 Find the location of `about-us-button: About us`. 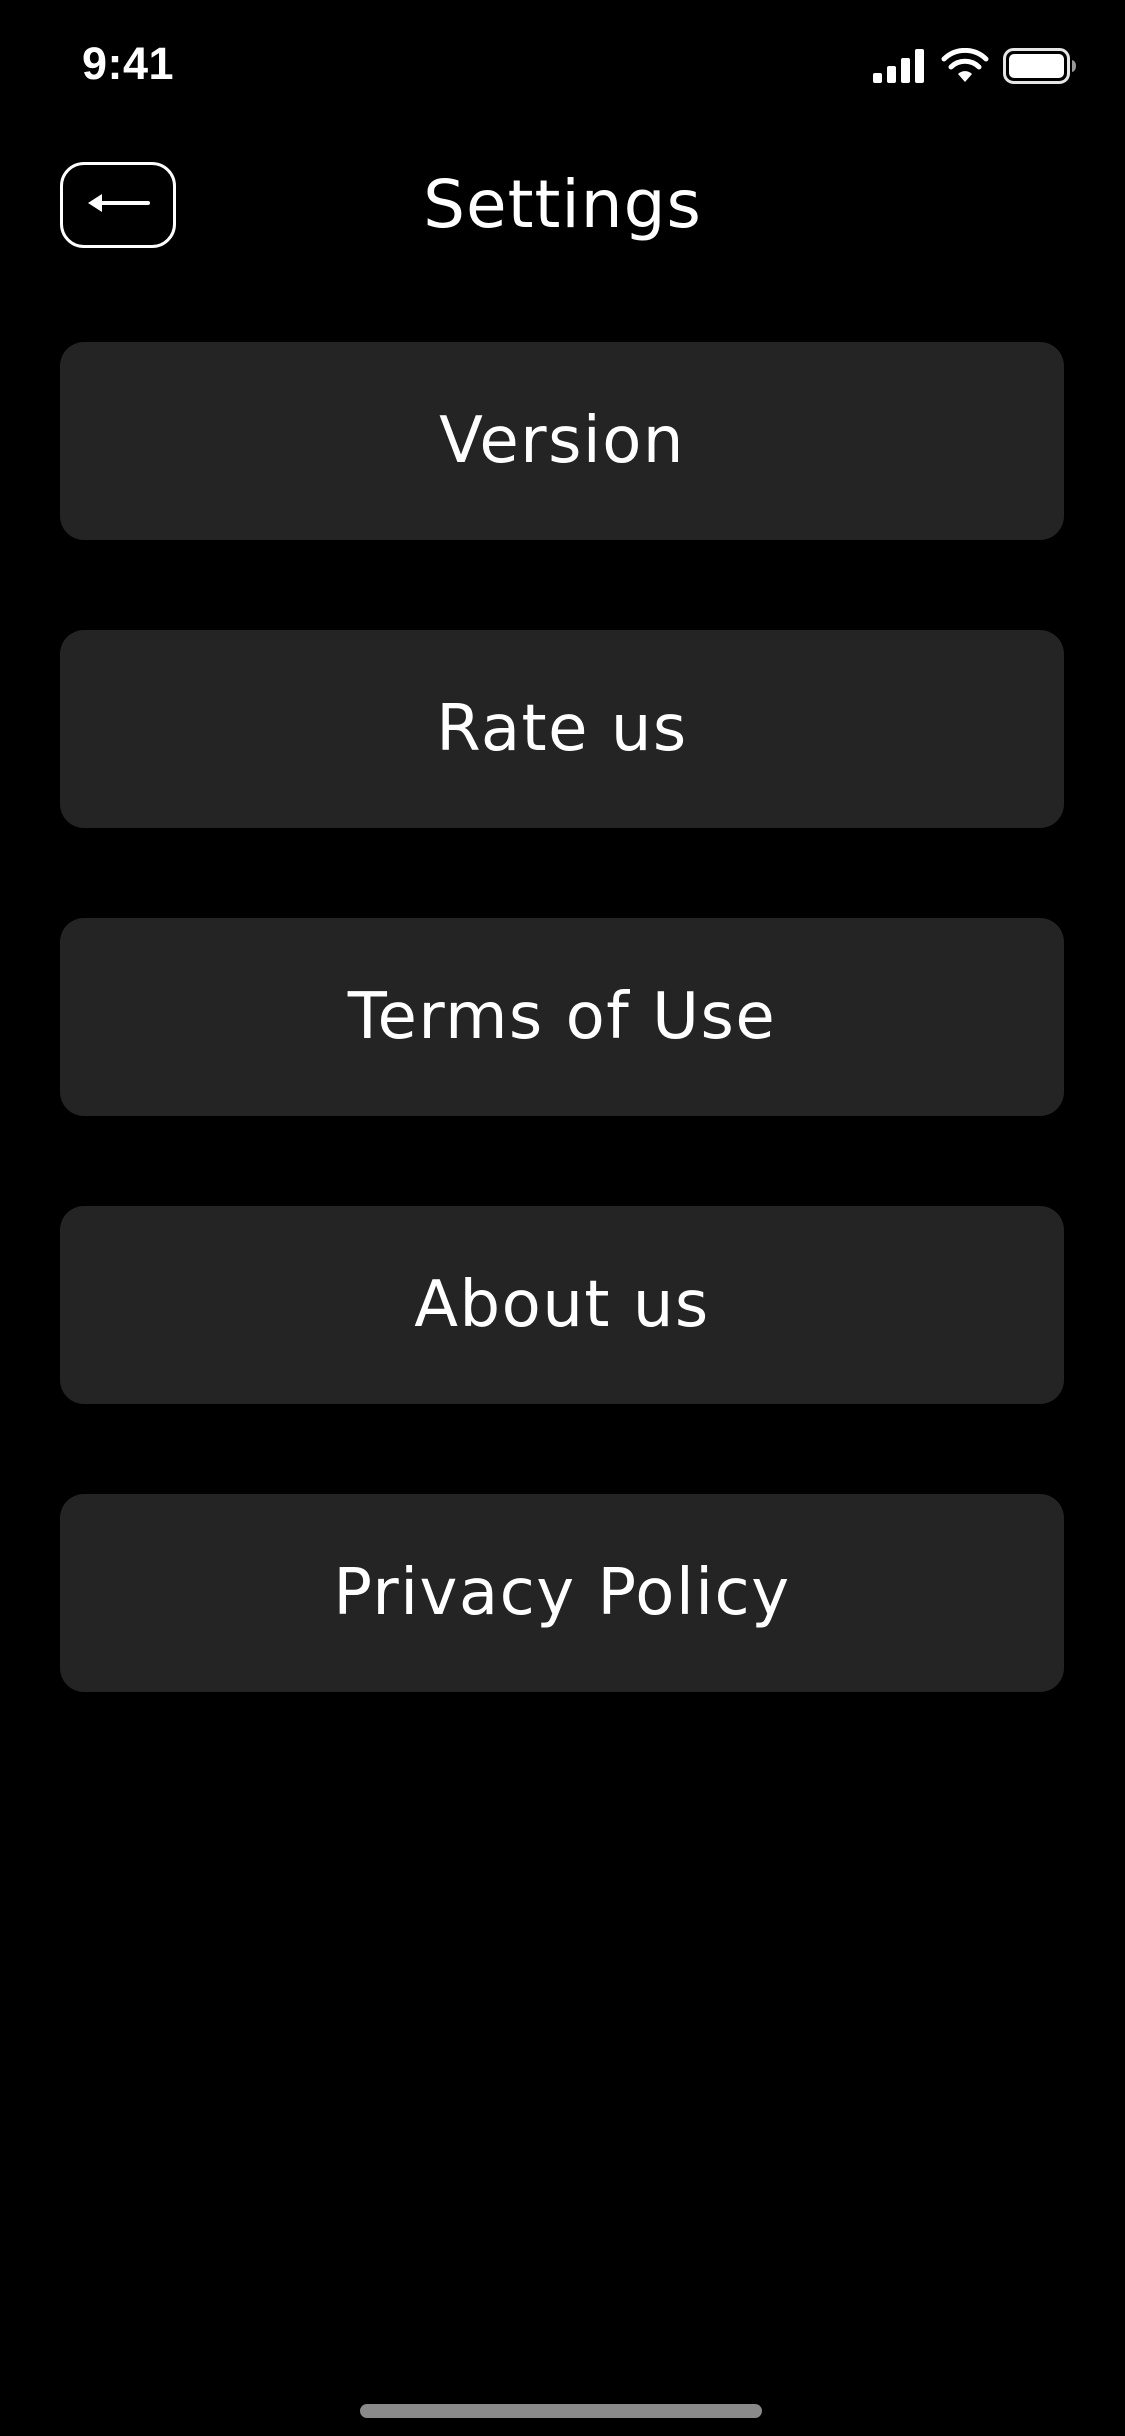

about-us-button: About us is located at coordinates (562, 1305).